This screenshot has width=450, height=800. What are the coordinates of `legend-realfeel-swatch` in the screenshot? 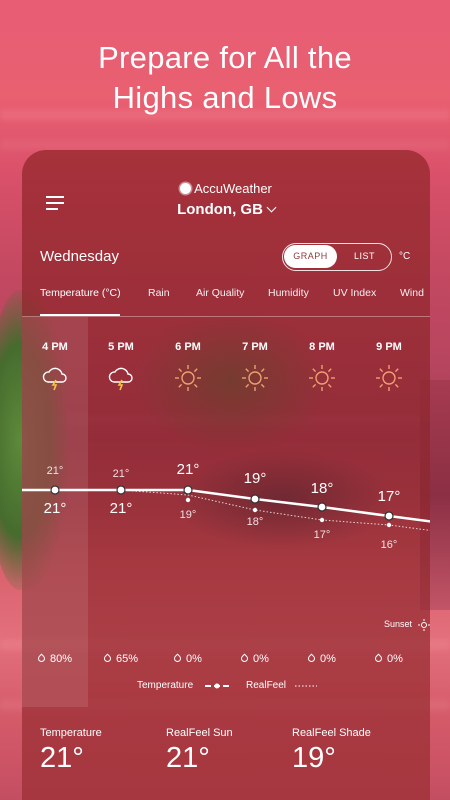 It's located at (306, 686).